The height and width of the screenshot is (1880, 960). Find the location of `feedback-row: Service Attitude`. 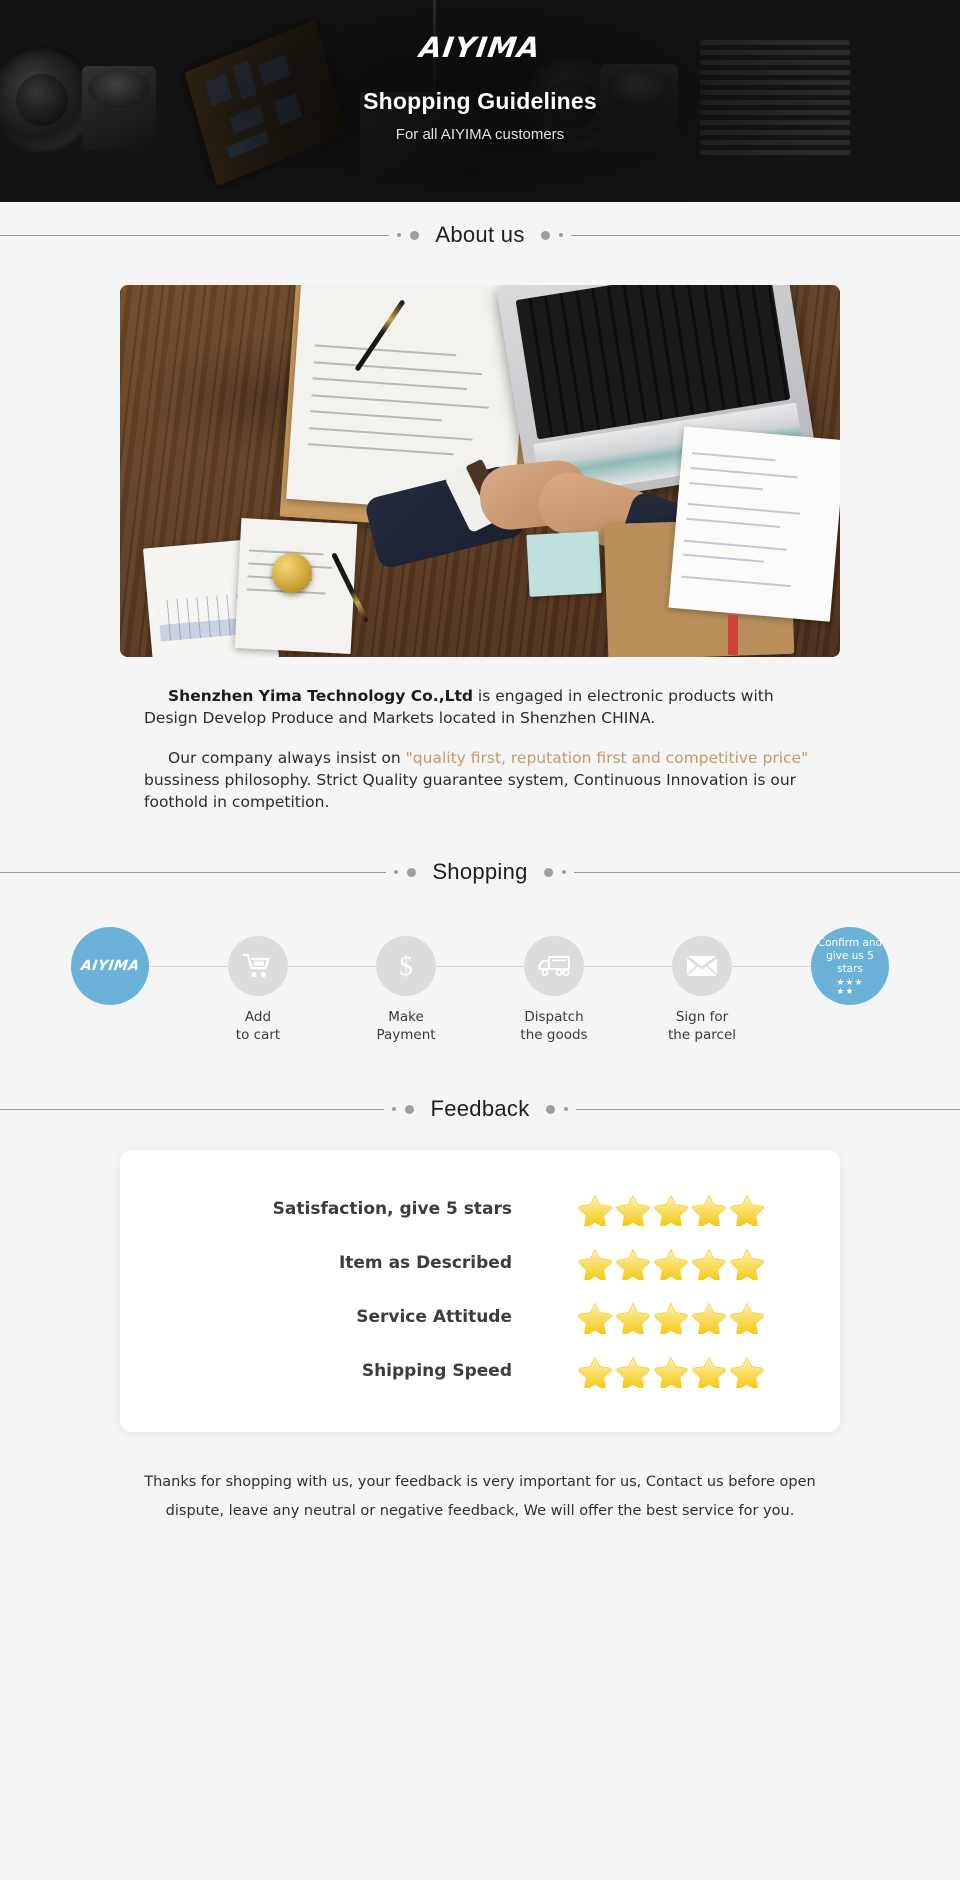

feedback-row: Service Attitude is located at coordinates (480, 1317).